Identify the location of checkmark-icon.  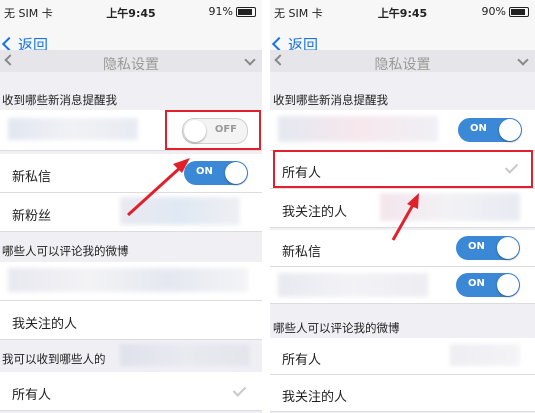
(239, 390).